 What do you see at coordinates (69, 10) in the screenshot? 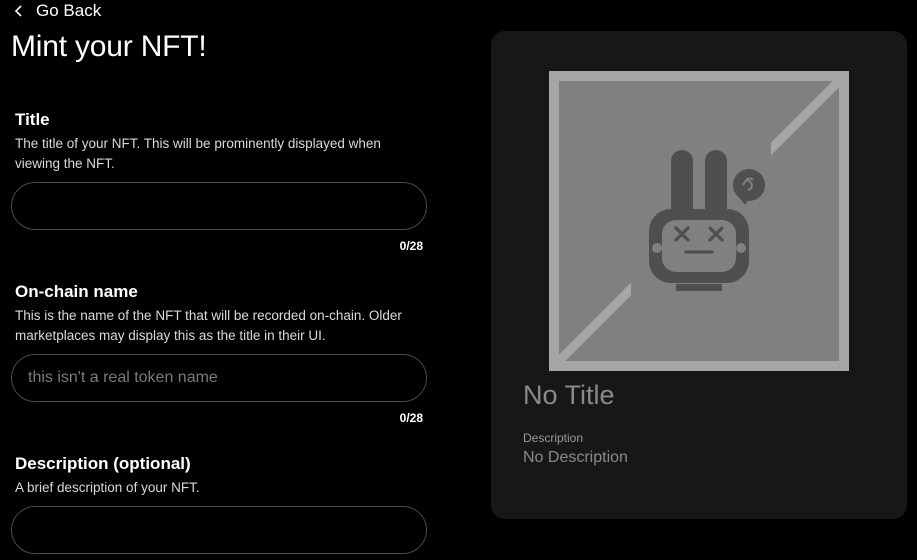
I see `go-back-label: Go Back` at bounding box center [69, 10].